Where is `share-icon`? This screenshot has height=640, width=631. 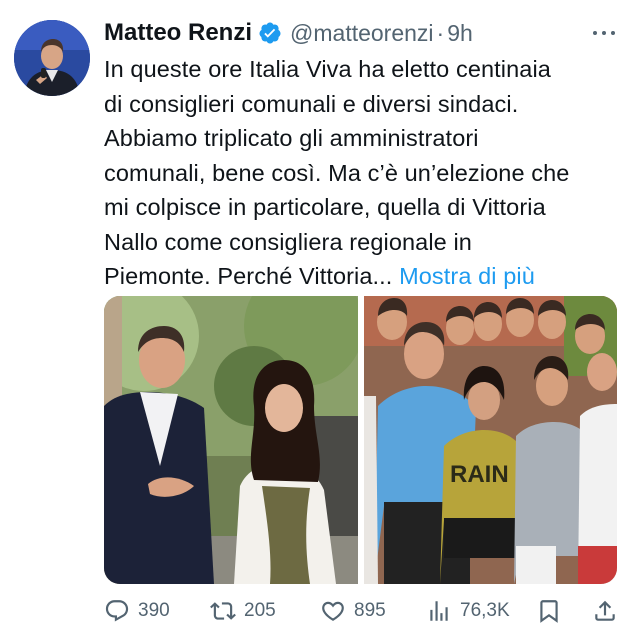 share-icon is located at coordinates (605, 610).